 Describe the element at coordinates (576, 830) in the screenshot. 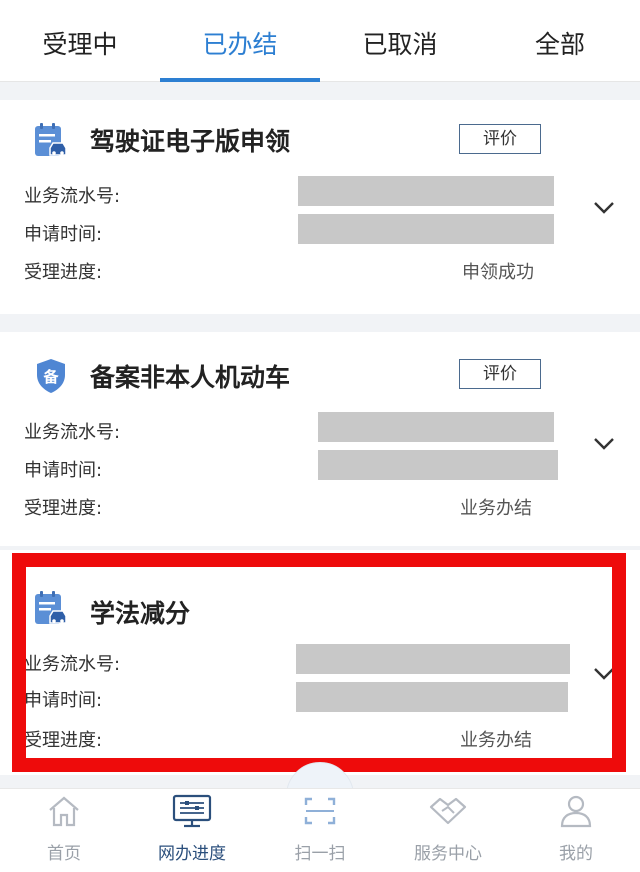

I see `nav-item-mine: 我的` at that location.